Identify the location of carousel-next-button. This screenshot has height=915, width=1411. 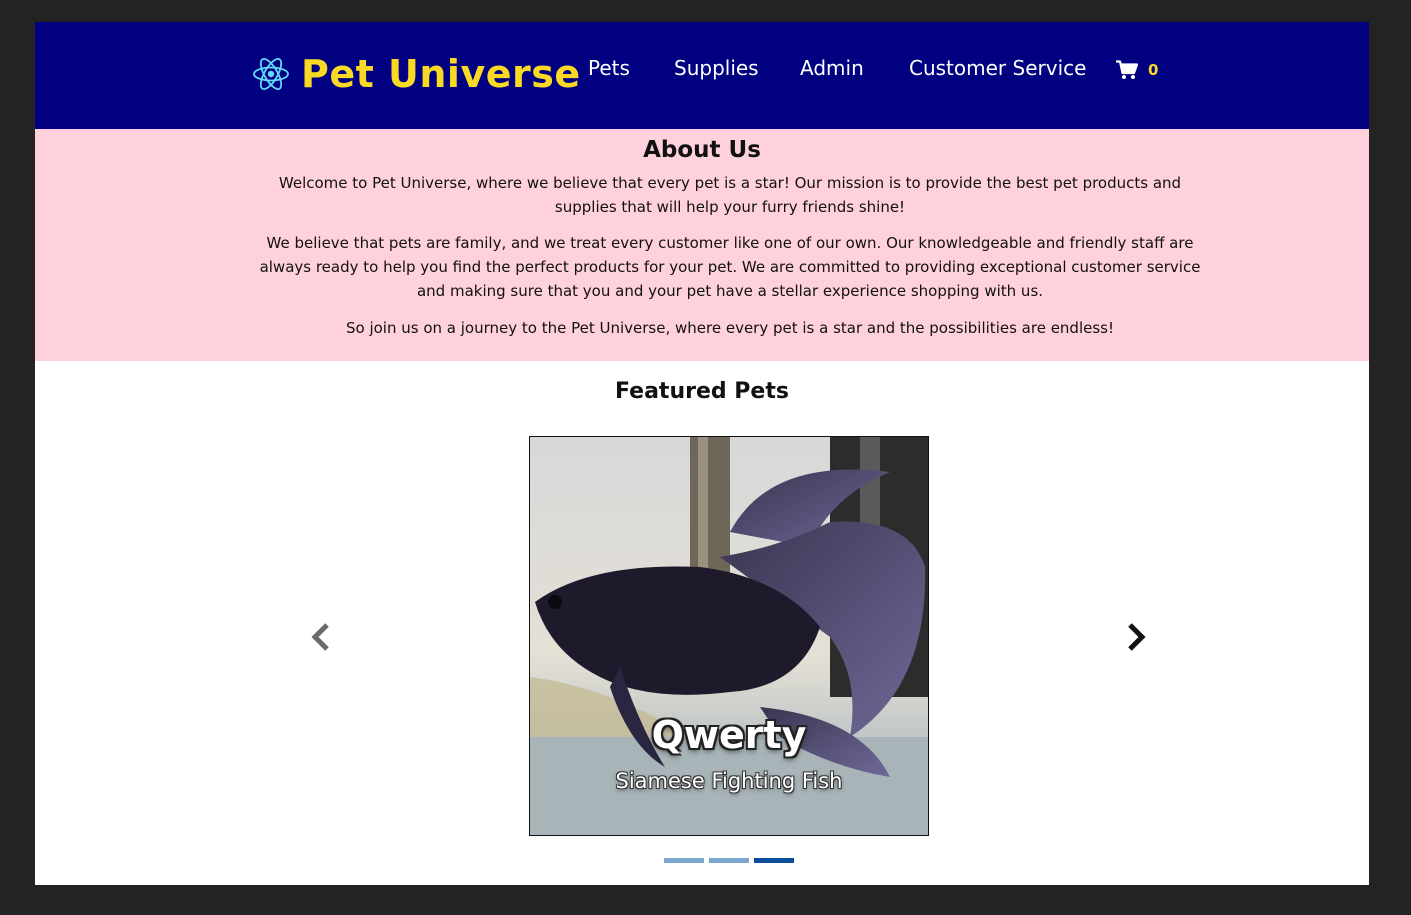
(1136, 637).